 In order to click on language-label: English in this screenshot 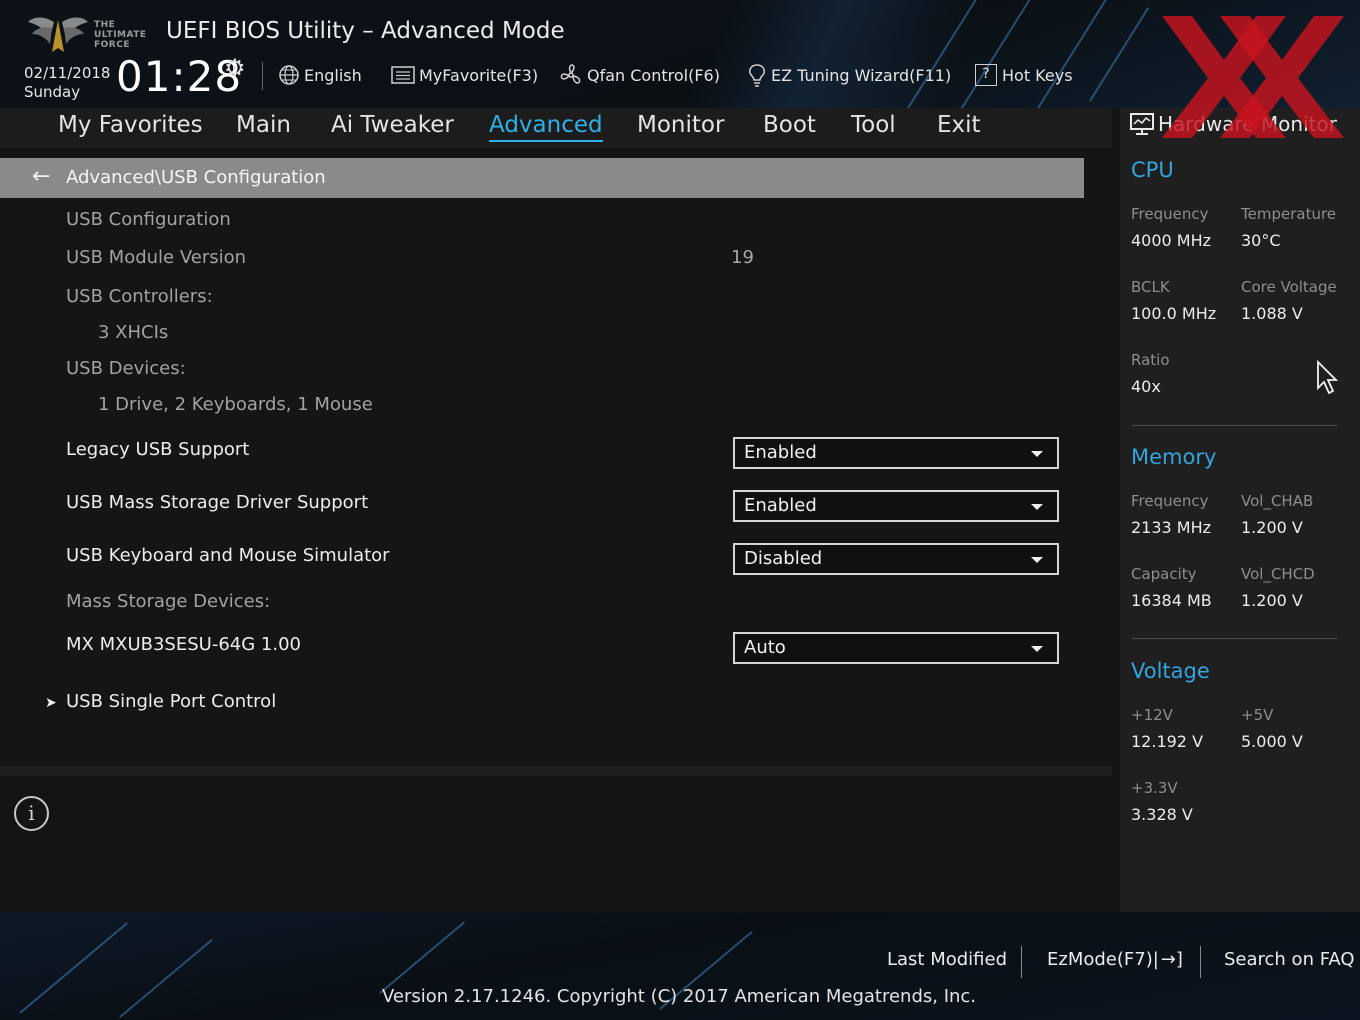, I will do `click(333, 75)`.